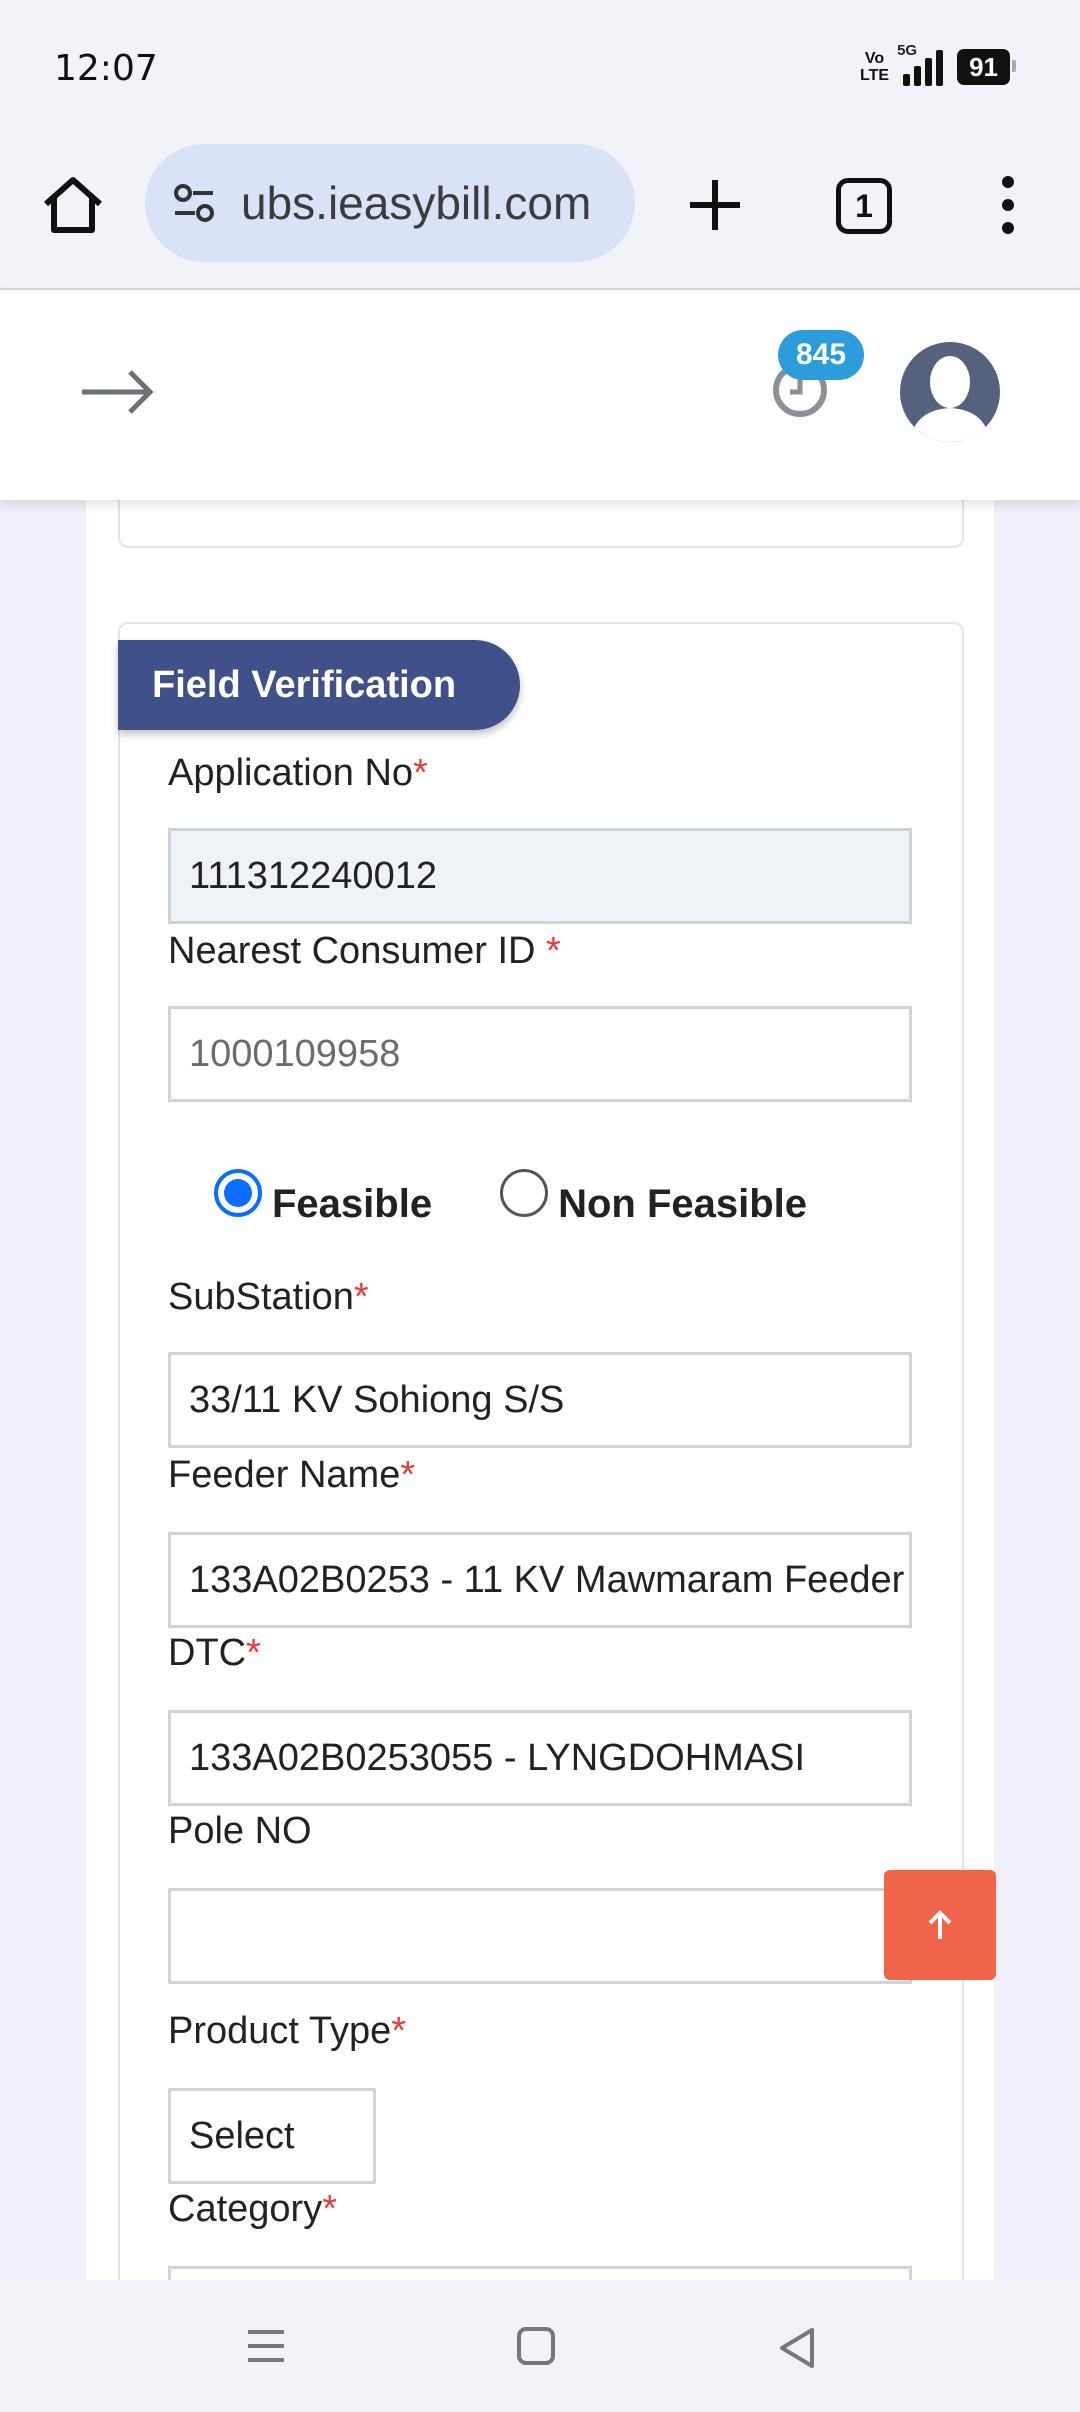  Describe the element at coordinates (214, 1653) in the screenshot. I see `dtc-label: DTC*` at that location.